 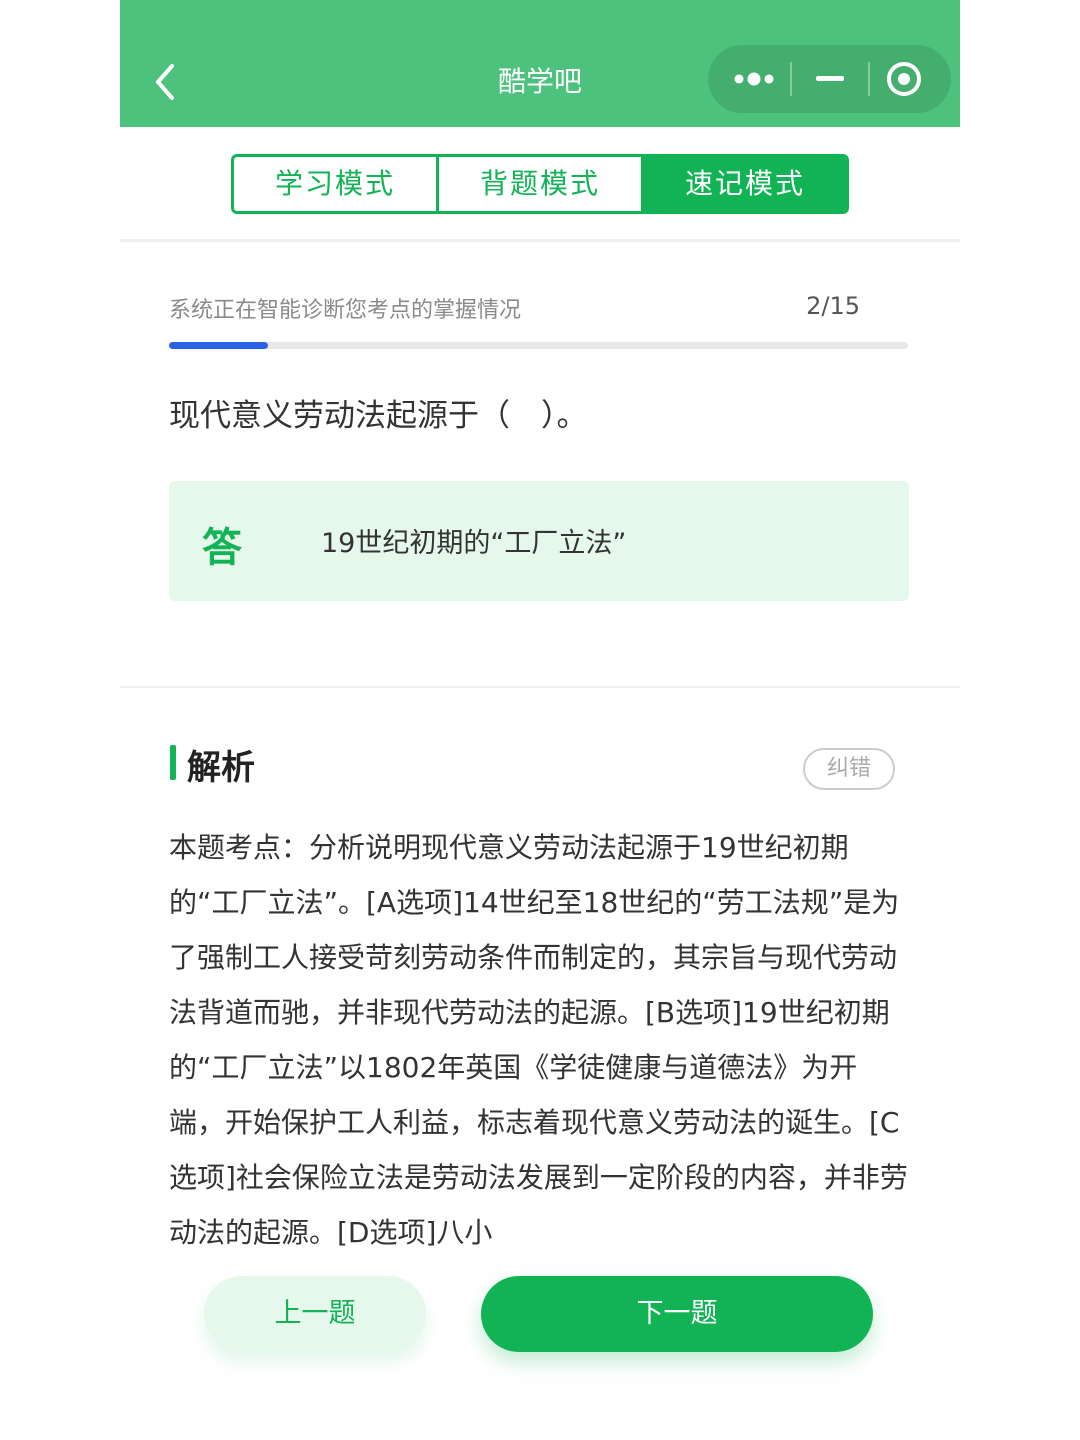 I want to click on report-error-button: 纠错, so click(x=849, y=769).